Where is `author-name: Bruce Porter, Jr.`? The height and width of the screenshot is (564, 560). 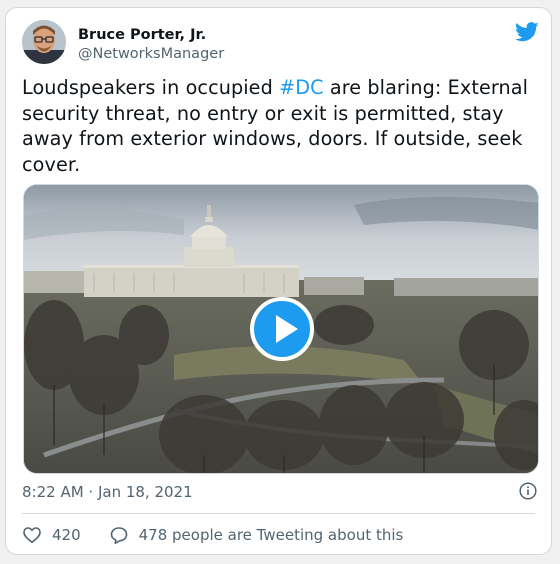 author-name: Bruce Porter, Jr. is located at coordinates (142, 35).